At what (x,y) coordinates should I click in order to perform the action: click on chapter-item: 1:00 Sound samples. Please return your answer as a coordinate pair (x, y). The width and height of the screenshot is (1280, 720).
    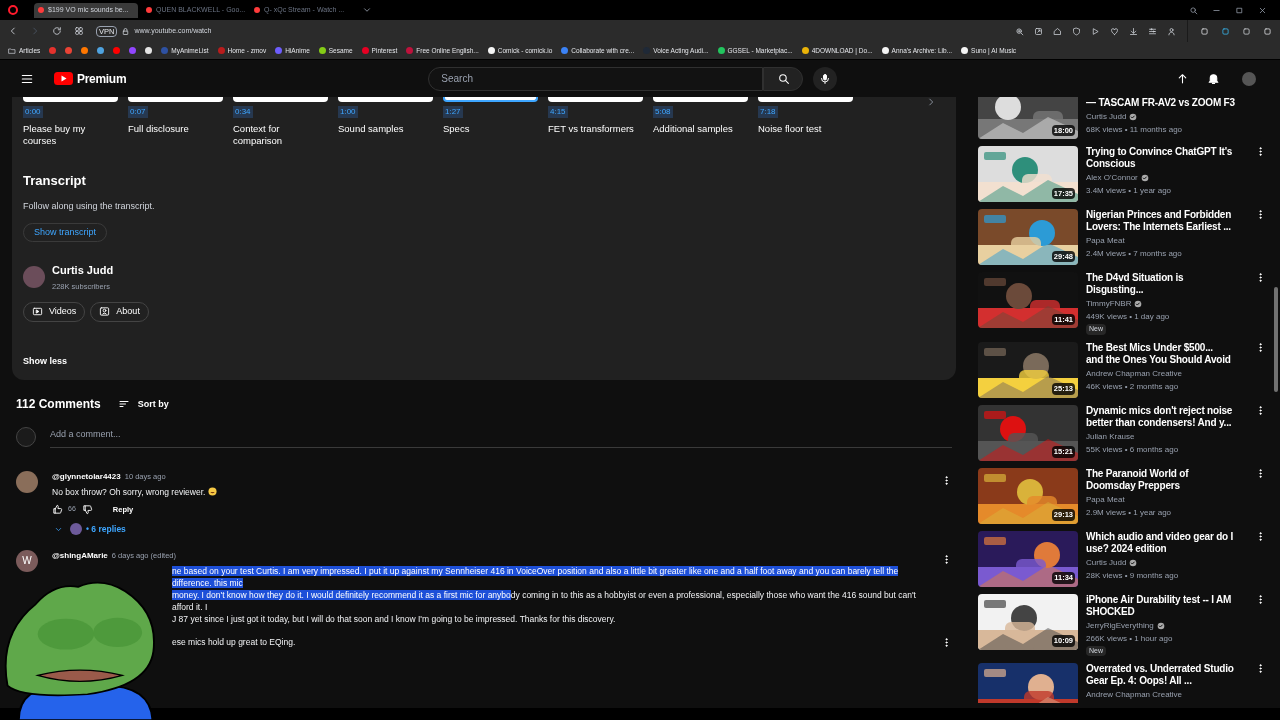
    Looking at the image, I should click on (390, 127).